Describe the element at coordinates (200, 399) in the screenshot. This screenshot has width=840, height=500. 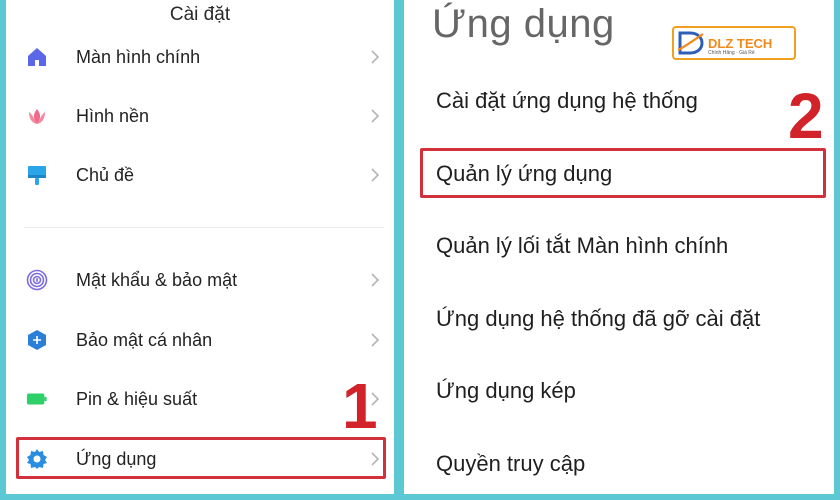
I see `settings-item-battery: Pin & hiệu suất` at that location.